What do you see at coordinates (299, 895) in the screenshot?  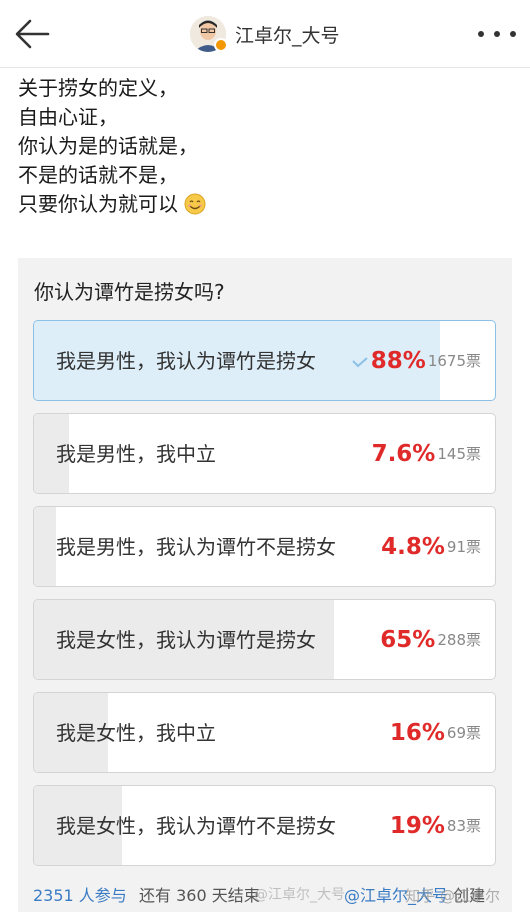 I see `weibo-watermark: @江卓尔_大号` at bounding box center [299, 895].